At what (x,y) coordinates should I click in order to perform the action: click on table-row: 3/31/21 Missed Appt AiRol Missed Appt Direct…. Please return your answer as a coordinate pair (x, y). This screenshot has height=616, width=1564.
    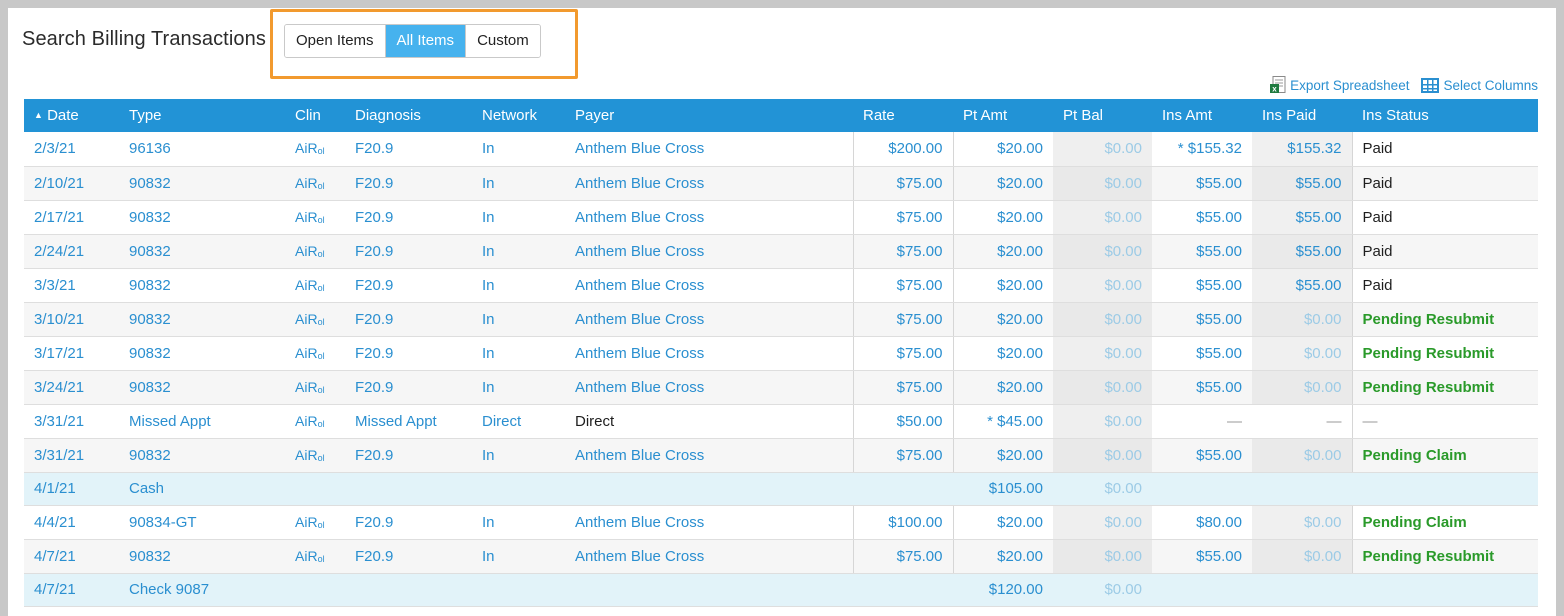
    Looking at the image, I should click on (781, 421).